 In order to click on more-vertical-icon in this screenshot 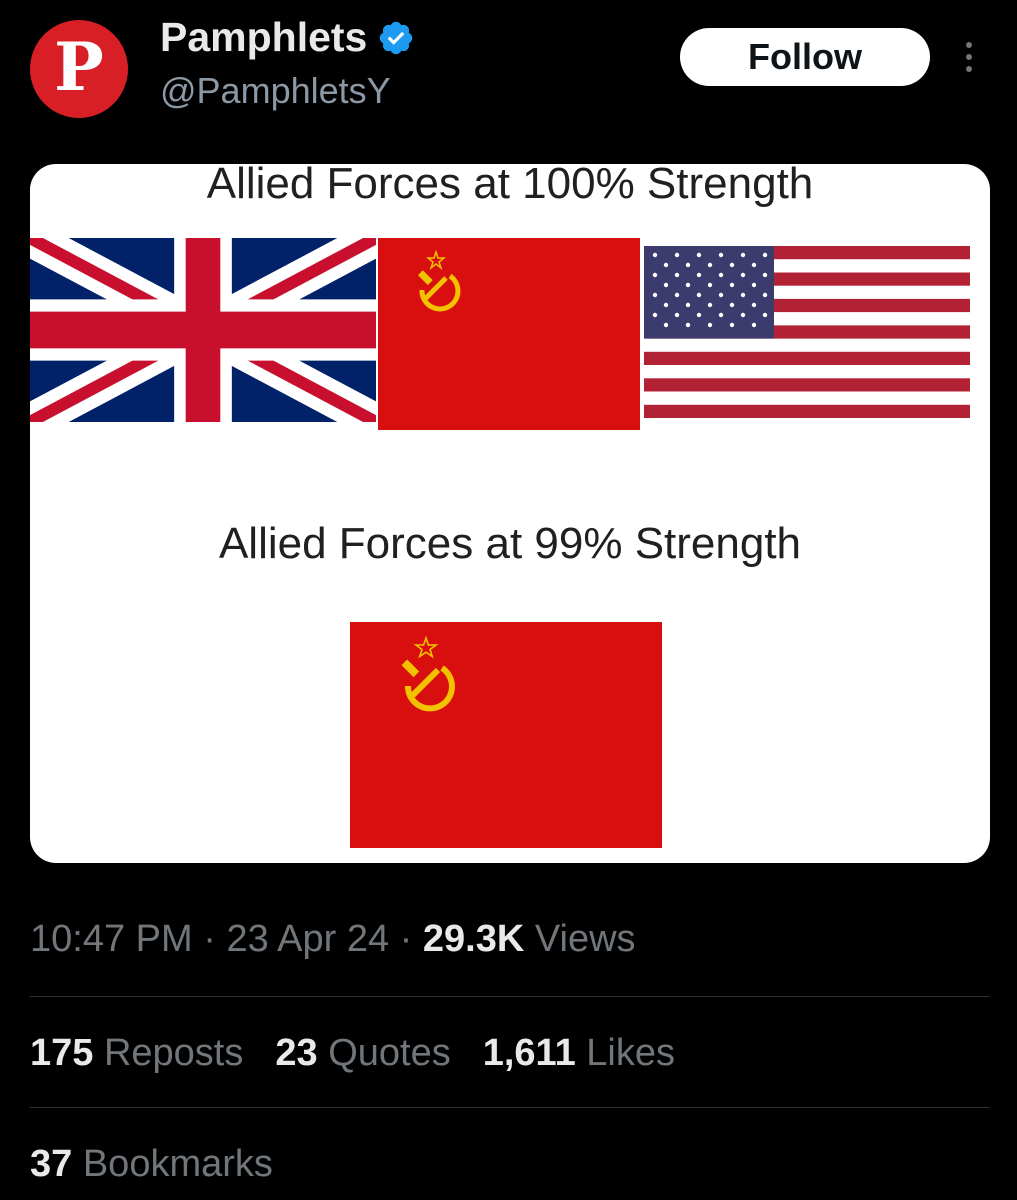, I will do `click(969, 60)`.